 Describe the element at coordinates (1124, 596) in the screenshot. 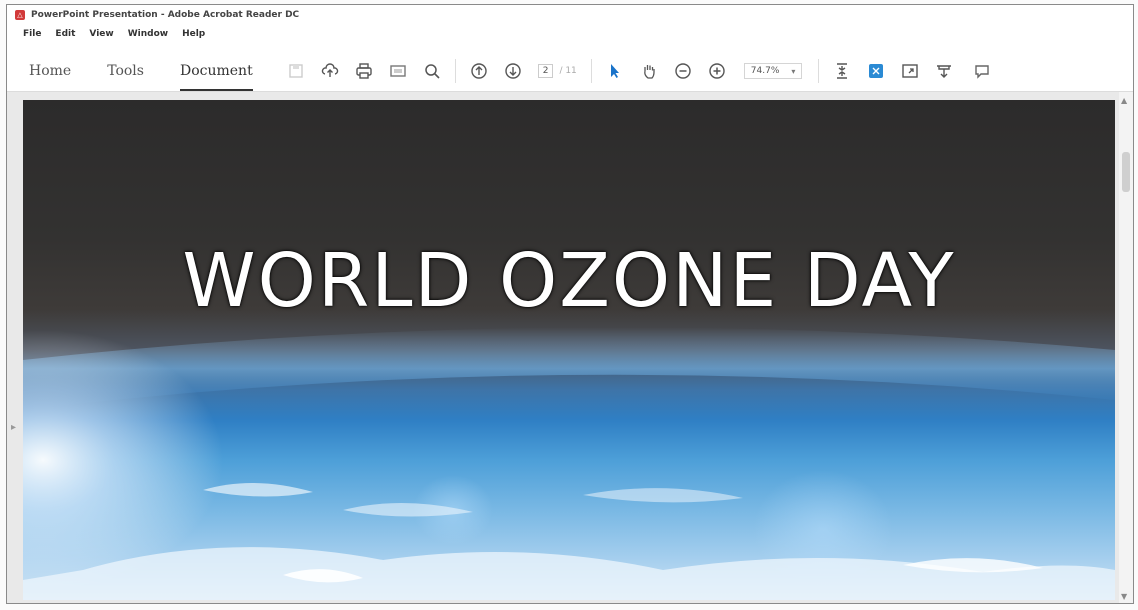

I see `scroll-down-icon: ▼` at that location.